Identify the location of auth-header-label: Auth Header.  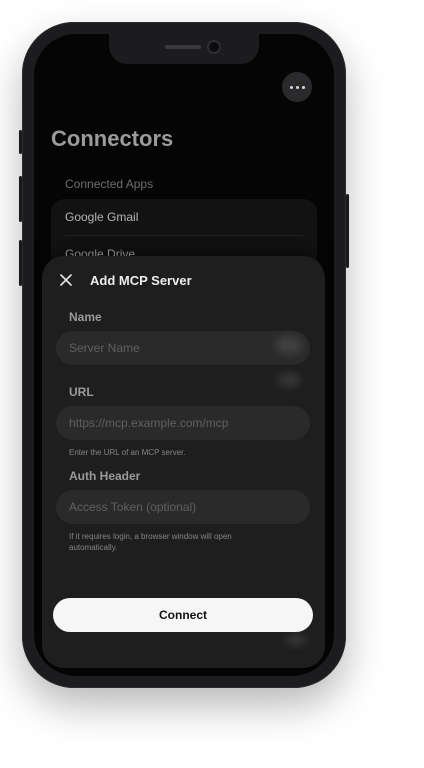
(105, 476).